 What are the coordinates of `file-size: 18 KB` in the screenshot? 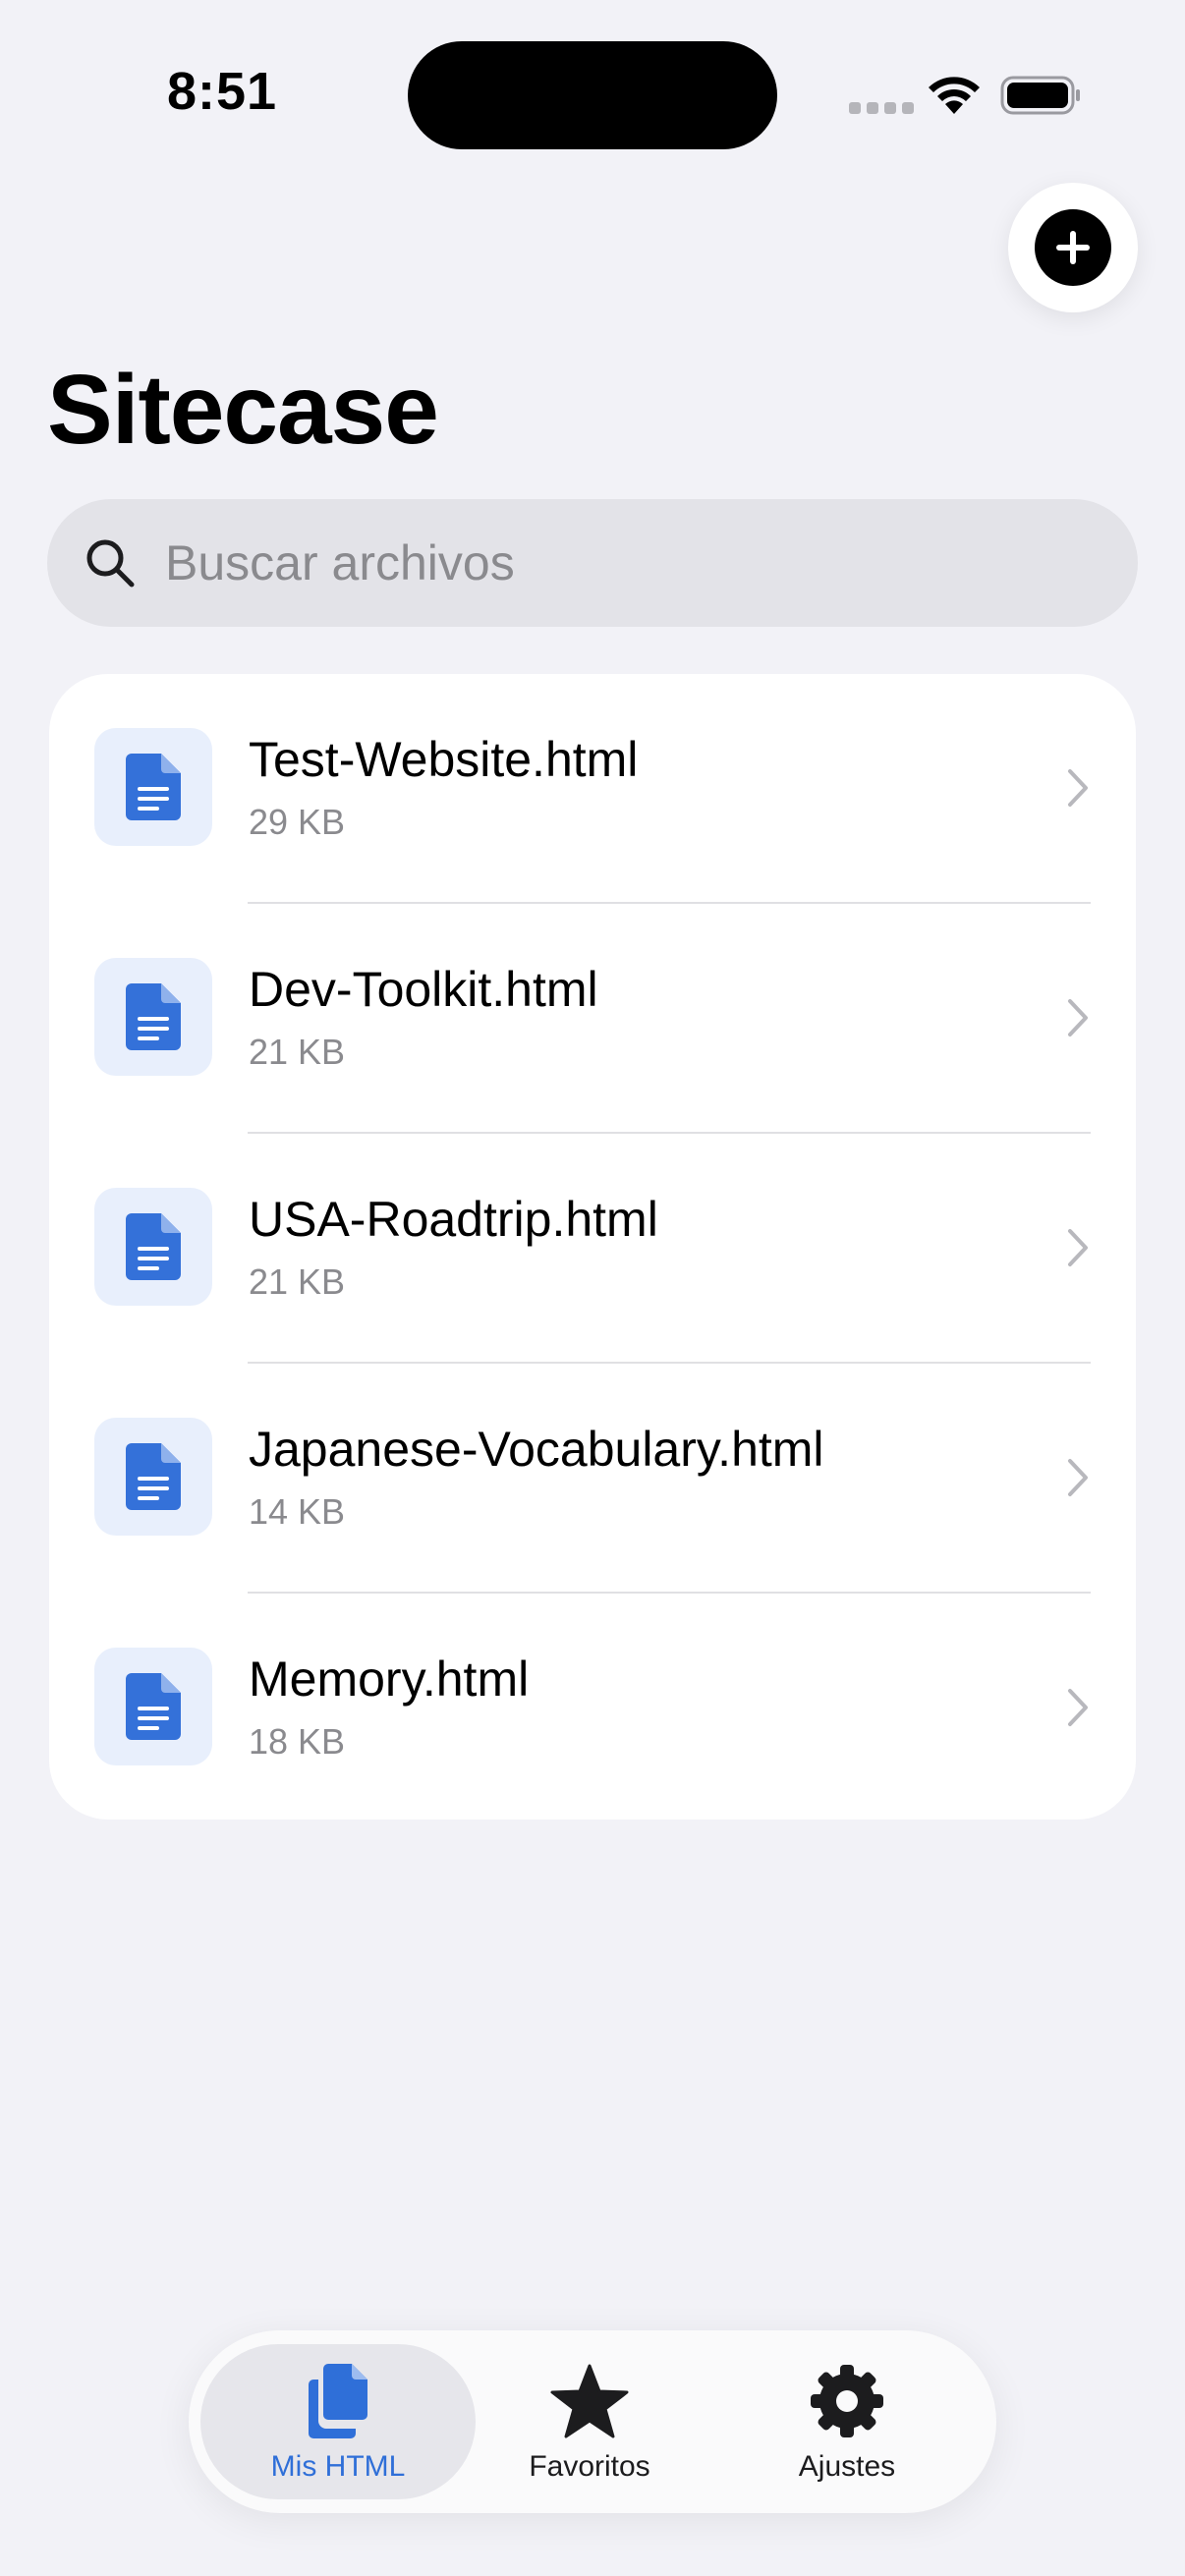 It's located at (297, 1741).